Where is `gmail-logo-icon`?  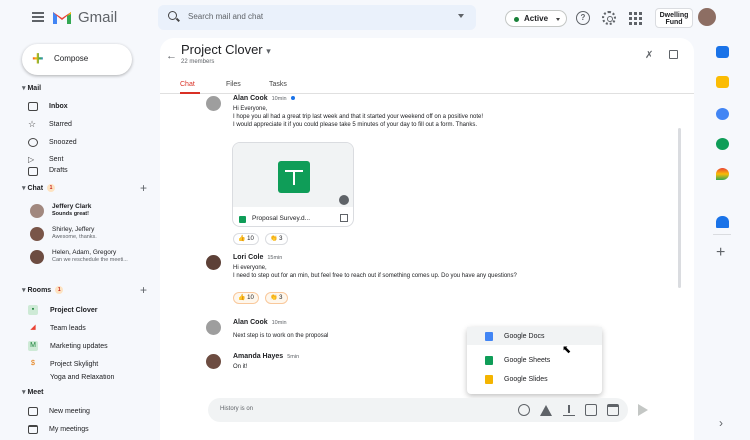 gmail-logo-icon is located at coordinates (62, 17).